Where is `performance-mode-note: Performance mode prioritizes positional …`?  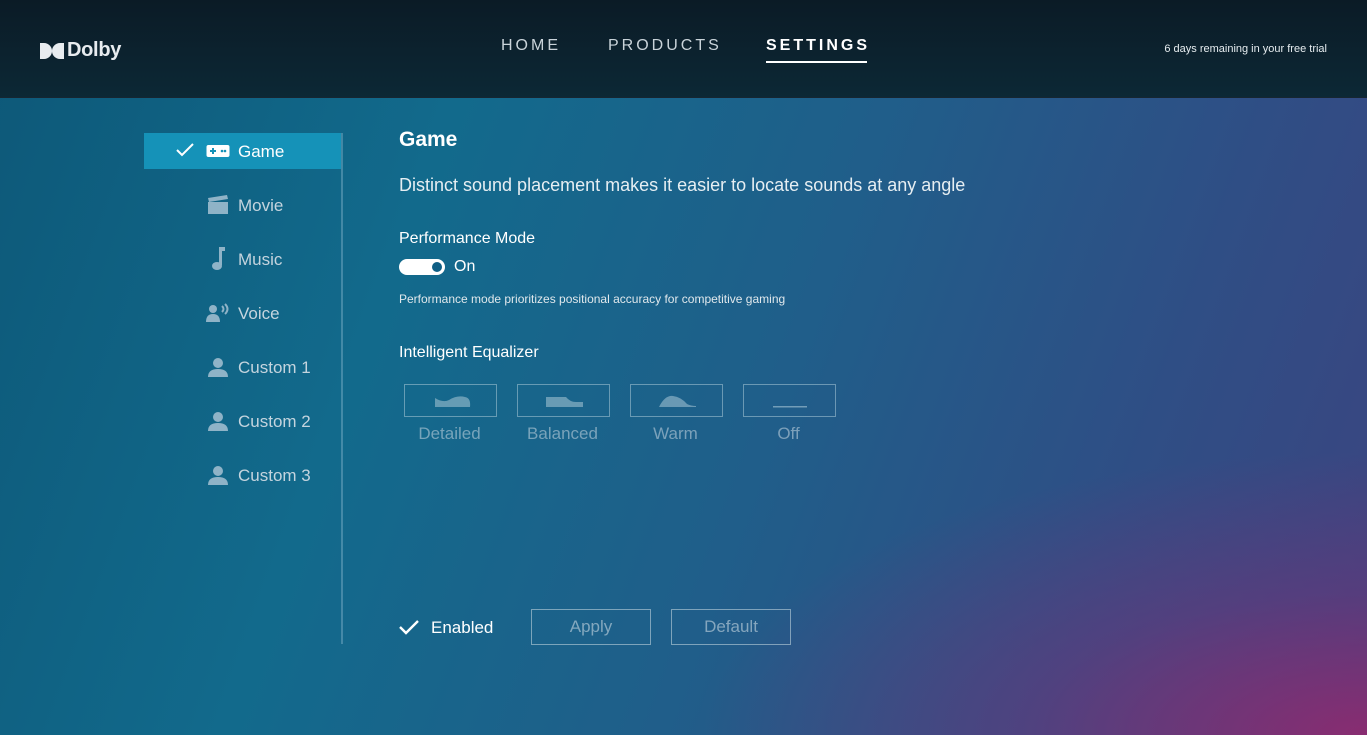
performance-mode-note: Performance mode prioritizes positional … is located at coordinates (592, 299).